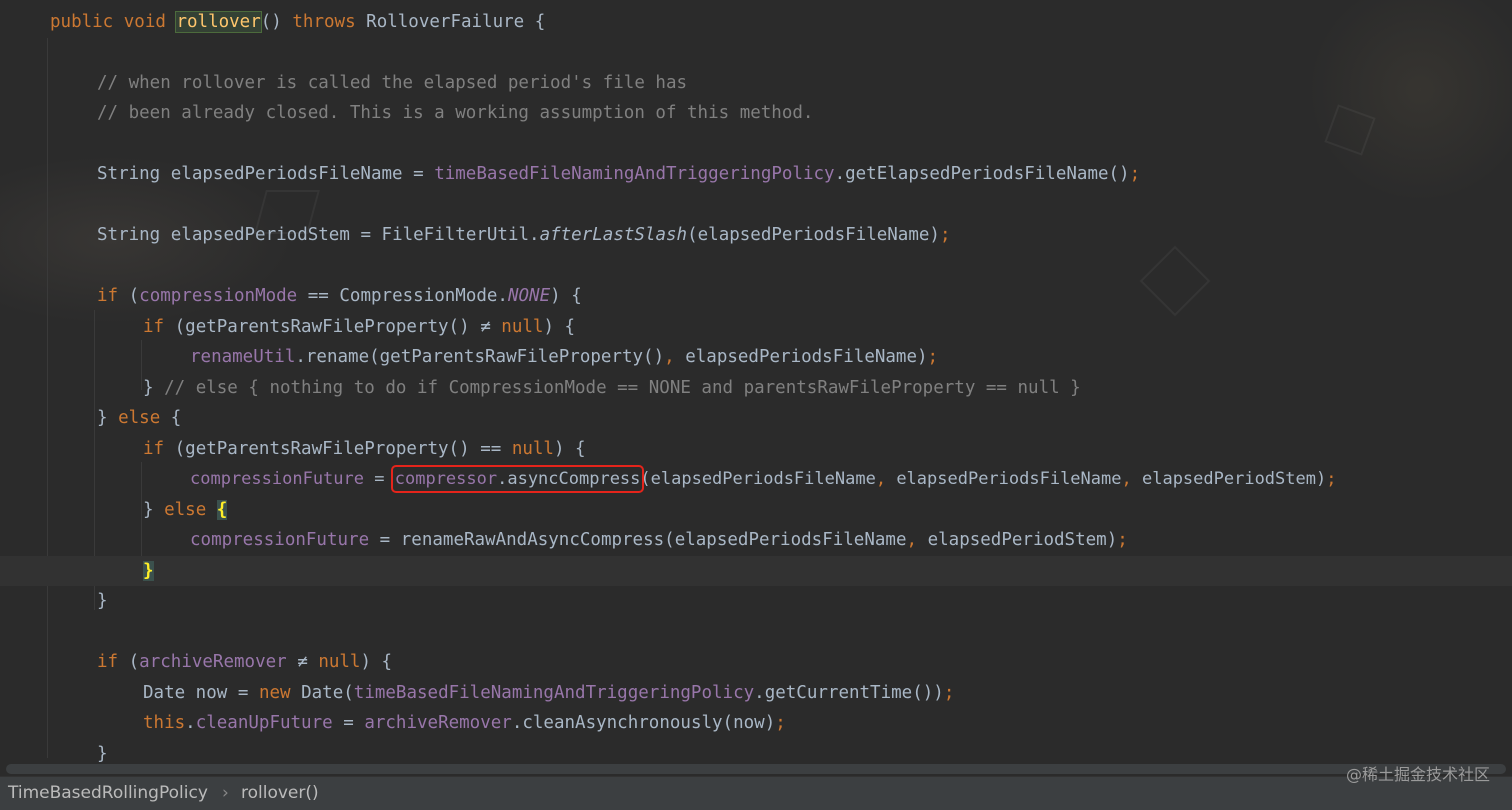 The image size is (1512, 810). Describe the element at coordinates (569, 479) in the screenshot. I see `code-token: .asyncCompress` at that location.